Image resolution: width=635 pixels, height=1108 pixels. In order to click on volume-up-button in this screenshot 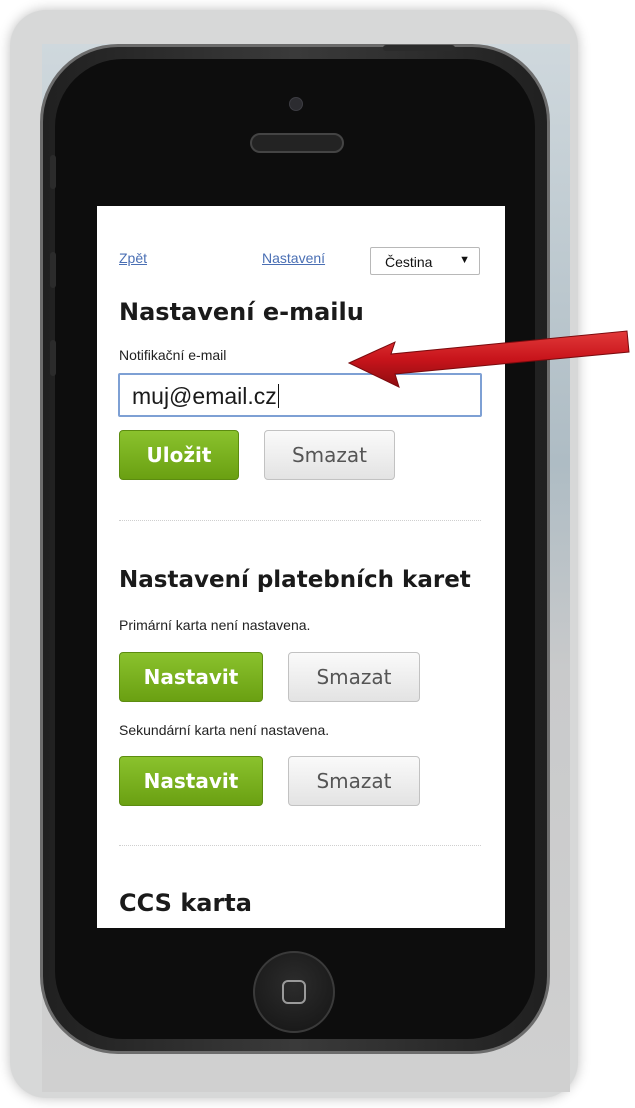, I will do `click(53, 270)`.